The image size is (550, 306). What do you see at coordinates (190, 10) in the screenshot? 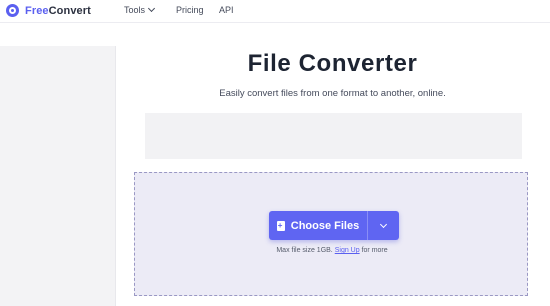
I see `nav-pricing-link: Pricing` at bounding box center [190, 10].